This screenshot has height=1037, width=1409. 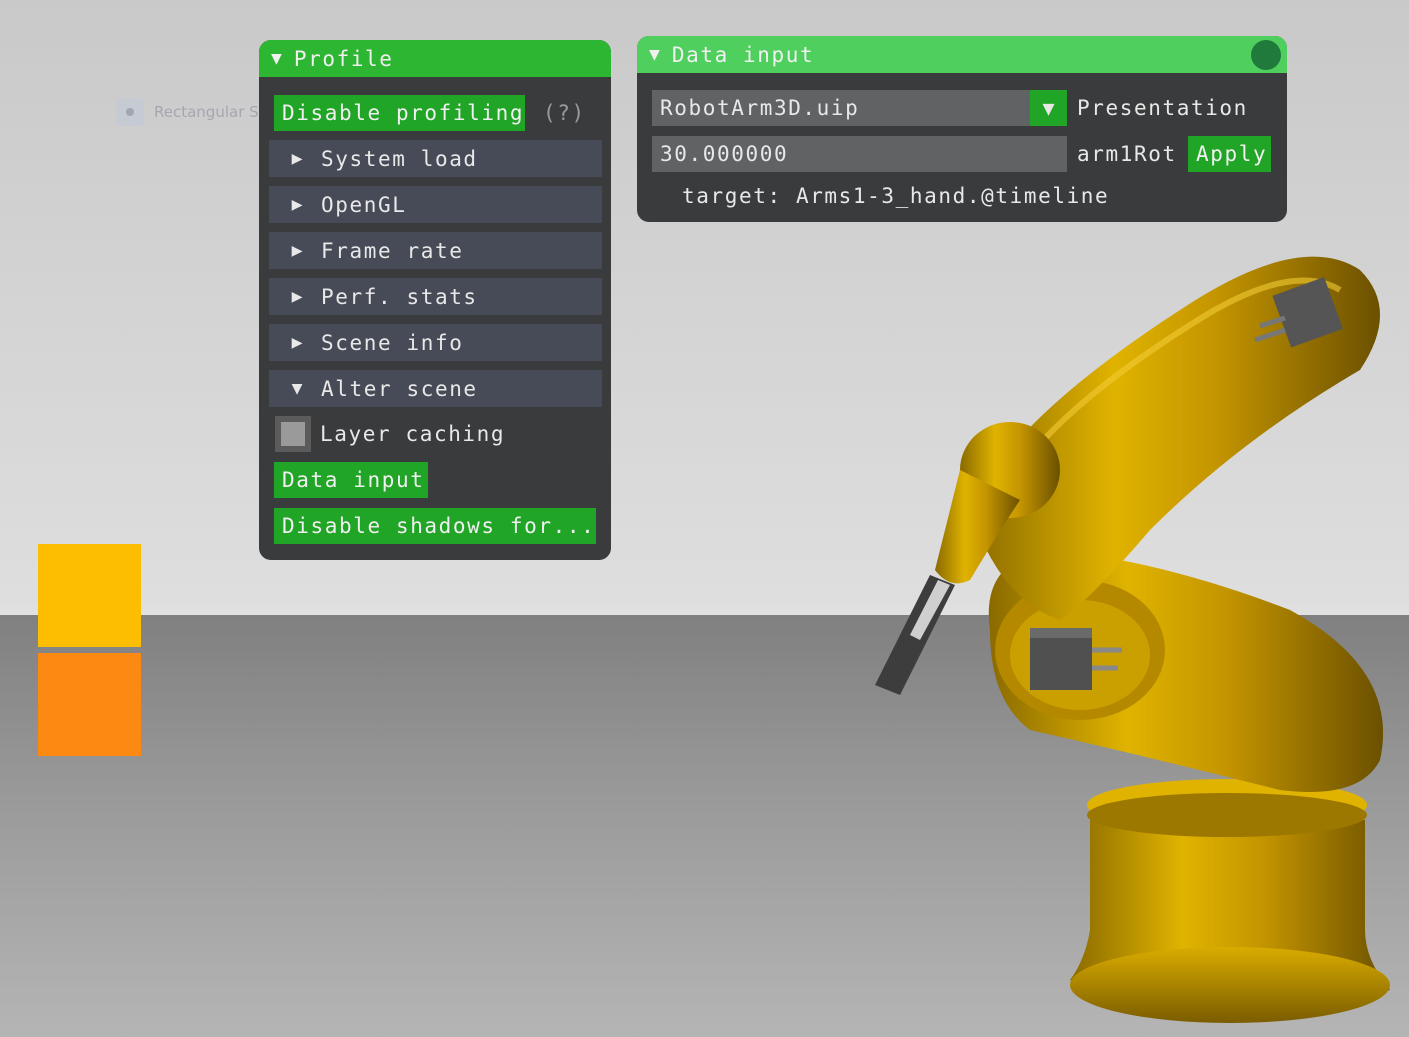 What do you see at coordinates (1266, 55) in the screenshot?
I see `close-icon` at bounding box center [1266, 55].